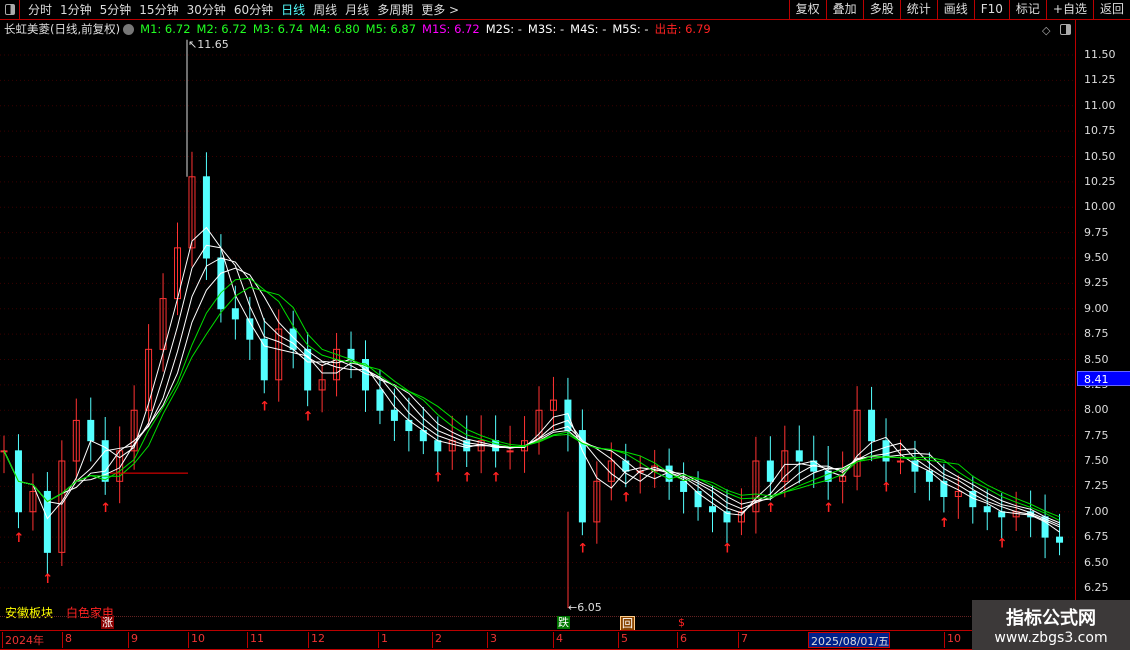  What do you see at coordinates (316, 640) in the screenshot?
I see `time-label: 12` at bounding box center [316, 640].